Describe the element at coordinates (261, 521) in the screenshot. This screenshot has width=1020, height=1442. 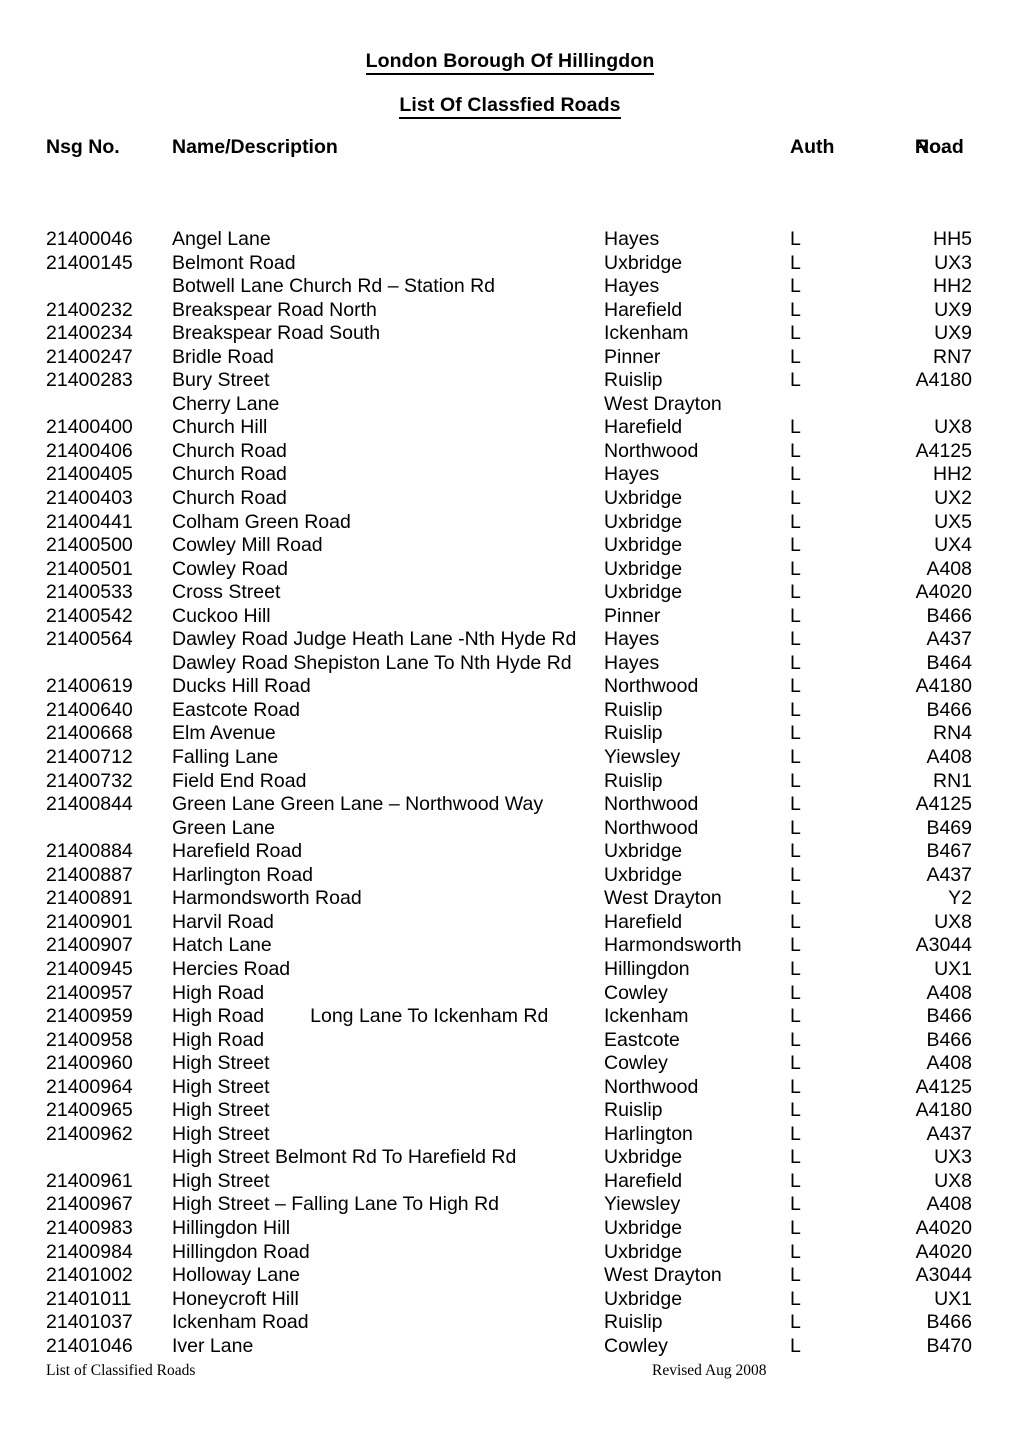
I see `cell-name-description: Colham Green Road` at that location.